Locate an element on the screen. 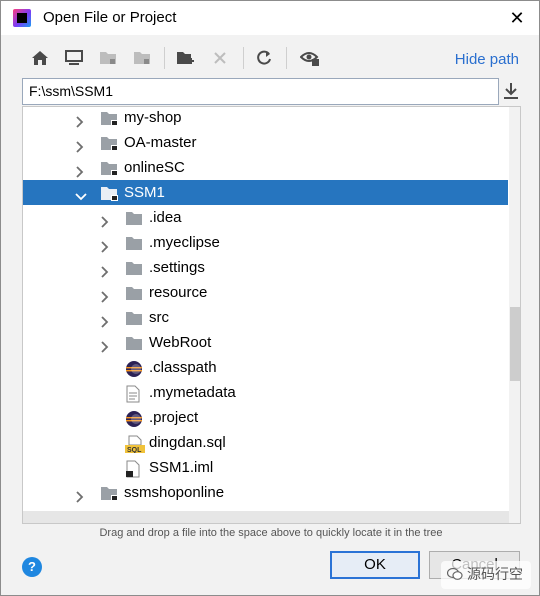  refresh-icon is located at coordinates (264, 58).